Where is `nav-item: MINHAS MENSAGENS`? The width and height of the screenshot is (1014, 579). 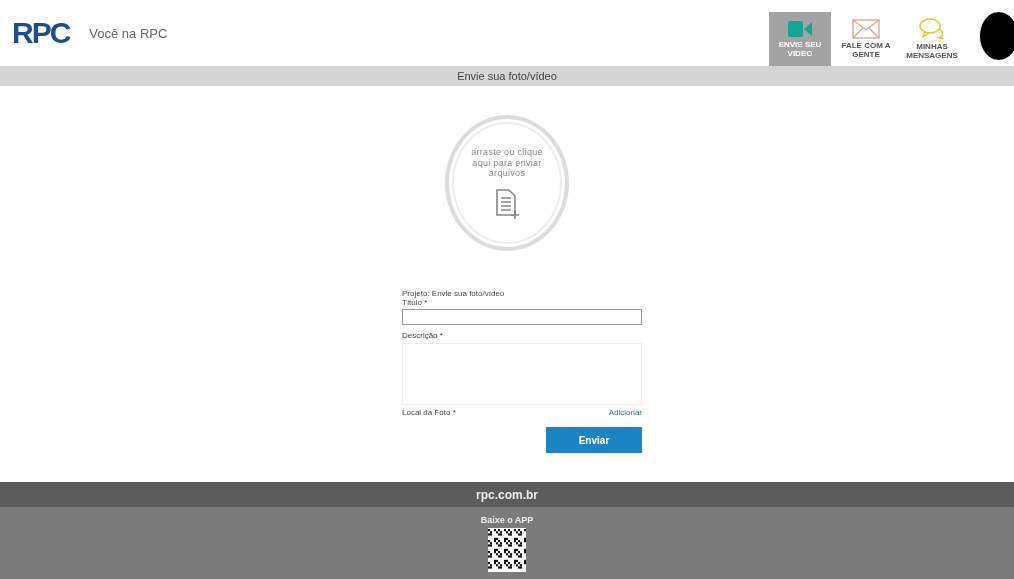
nav-item: MINHAS MENSAGENS is located at coordinates (932, 39).